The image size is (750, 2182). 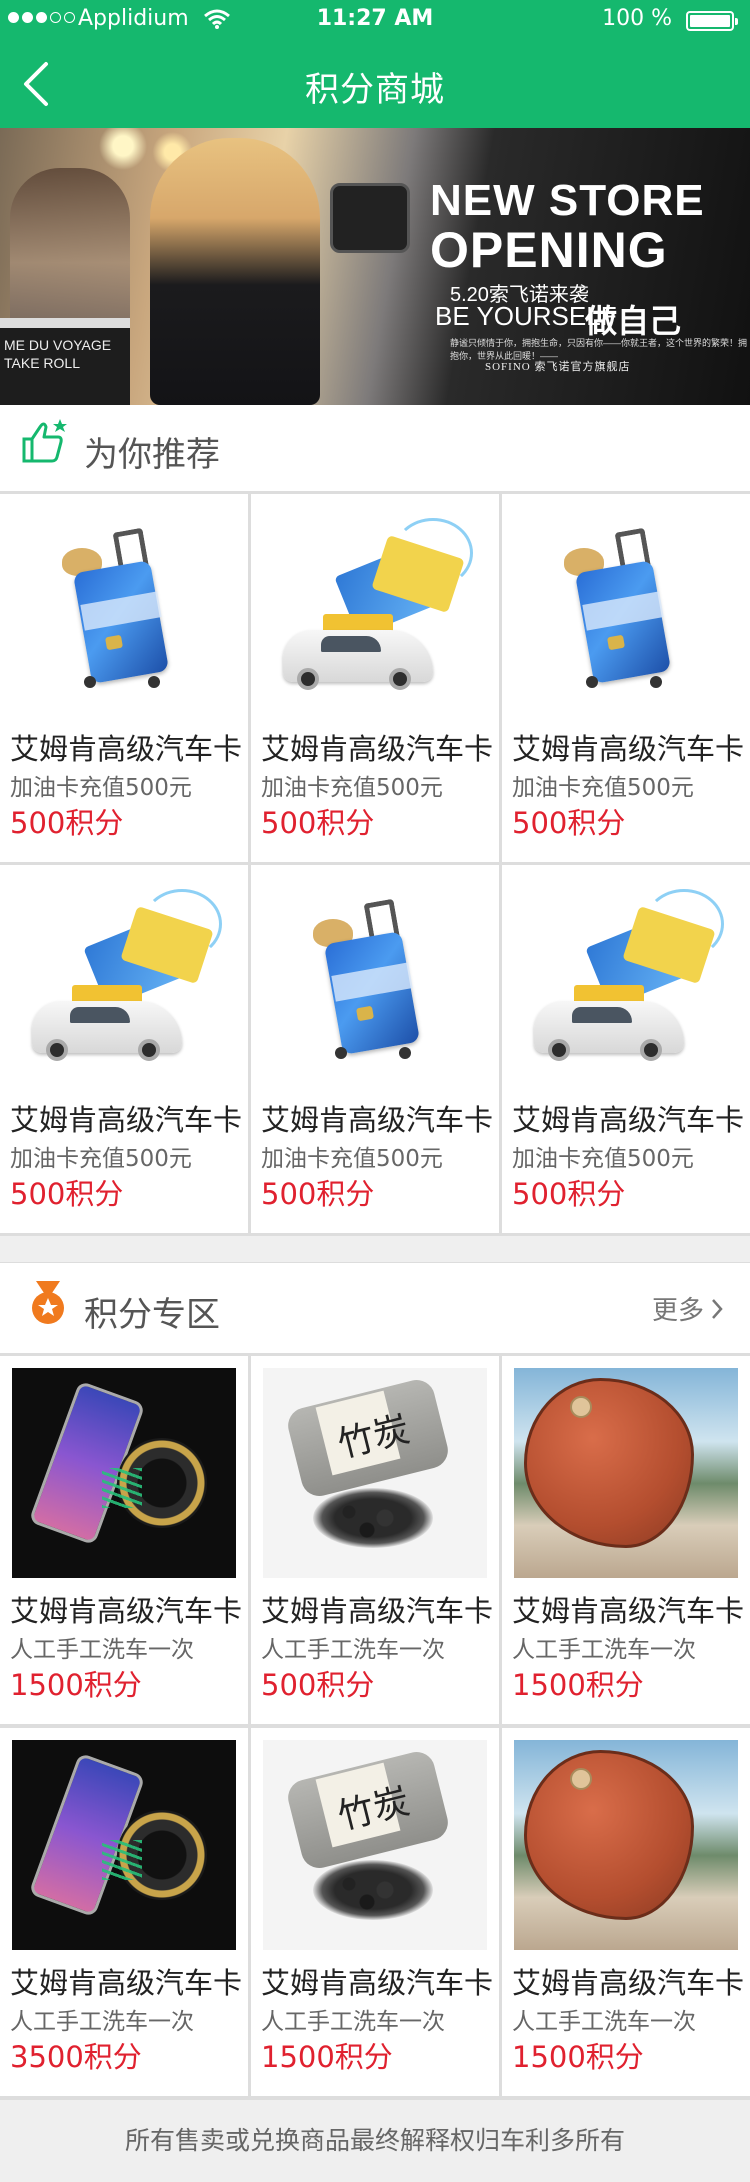 What do you see at coordinates (717, 1308) in the screenshot?
I see `chevron-right-icon` at bounding box center [717, 1308].